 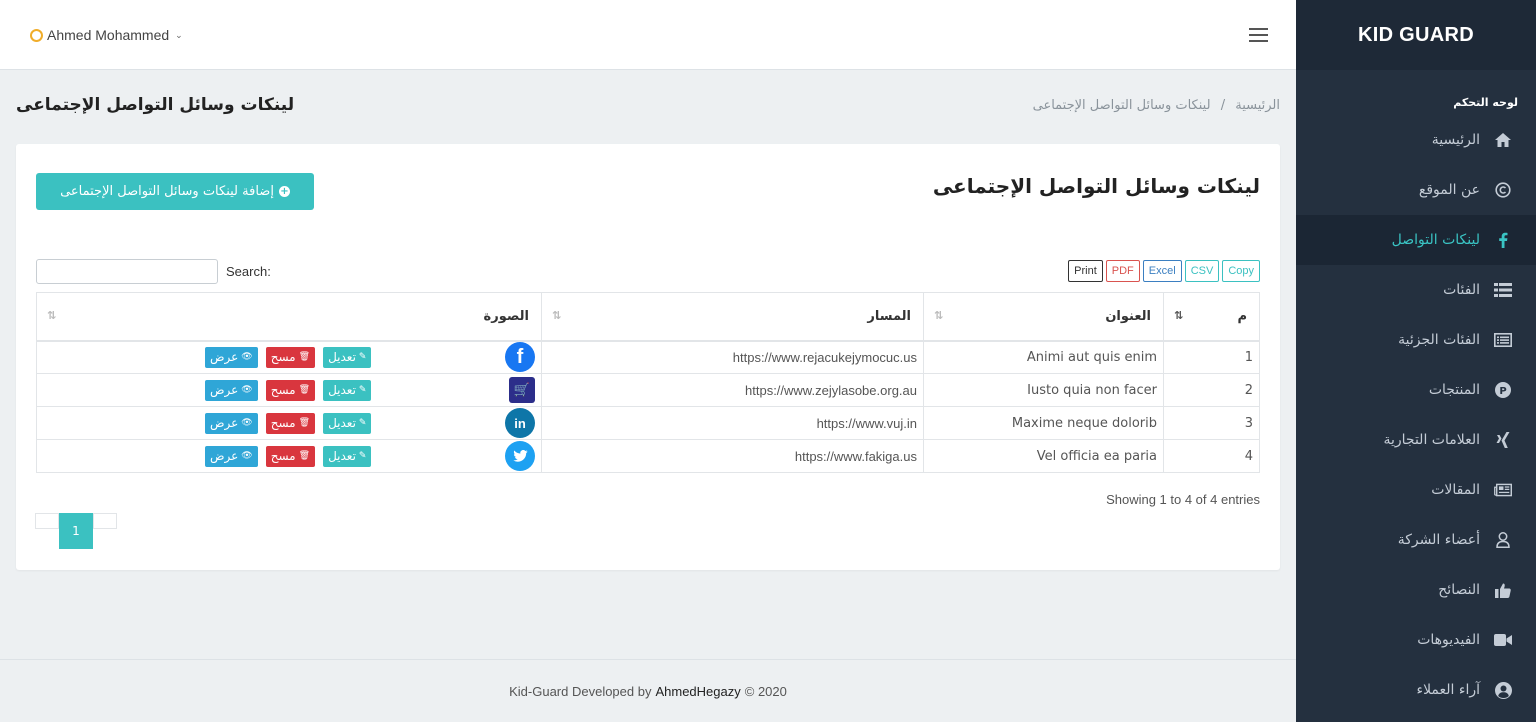 What do you see at coordinates (1258, 35) in the screenshot?
I see `menu-toggle-icon` at bounding box center [1258, 35].